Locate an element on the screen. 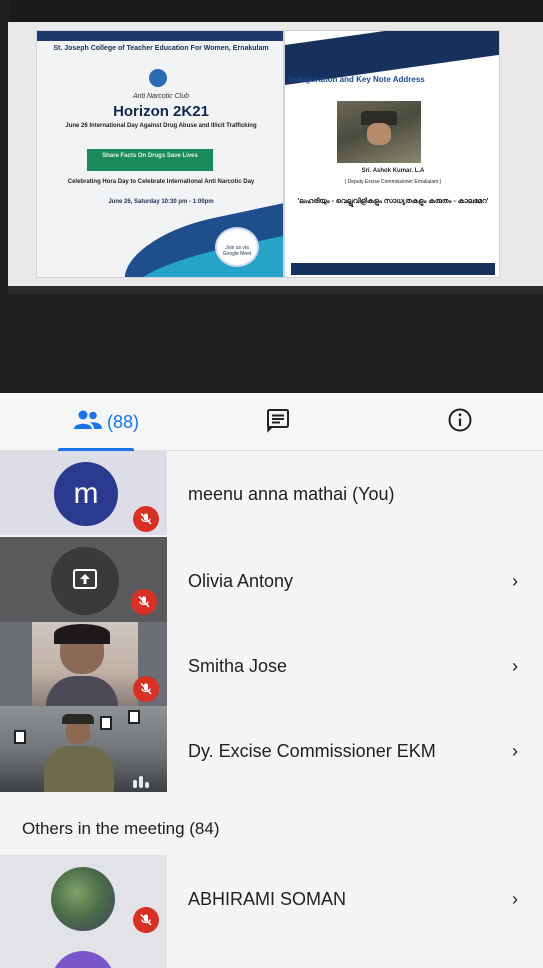 This screenshot has width=543, height=968. meeting-tab-bar: (88) is located at coordinates (271, 422).